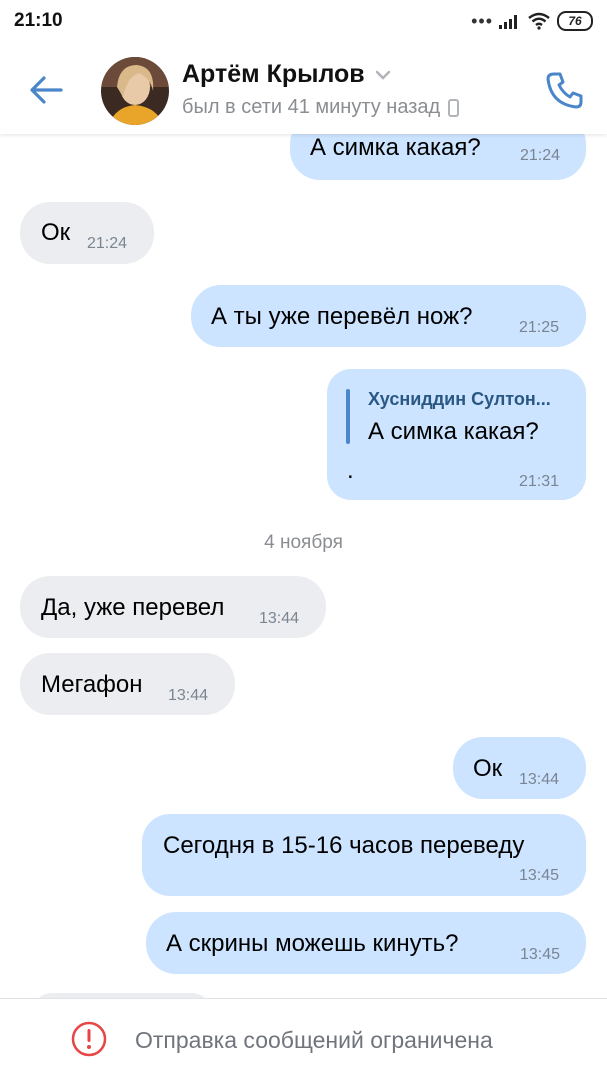  I want to click on message-bubble-outgoing: А ты уже перевёл нож? 21:25, so click(388, 316).